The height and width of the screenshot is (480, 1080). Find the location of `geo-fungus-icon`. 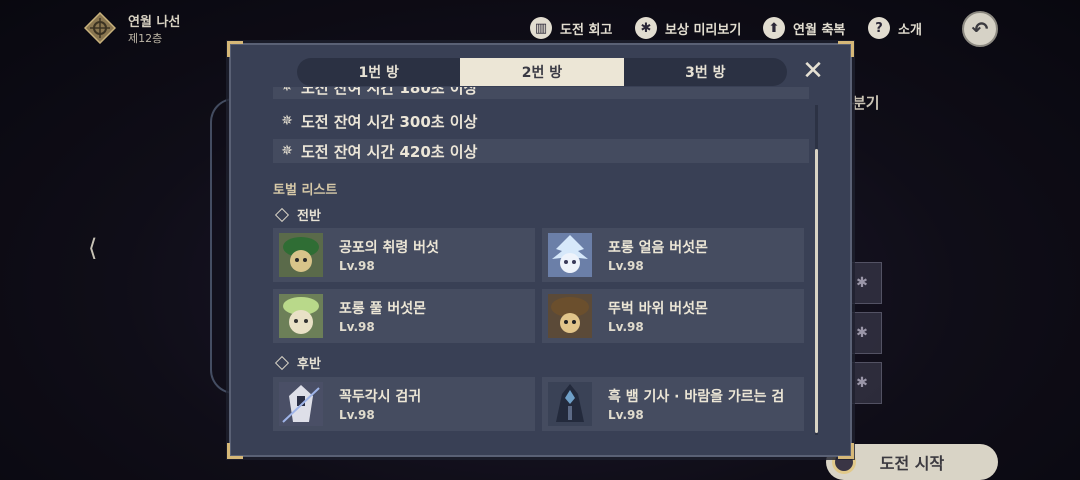

geo-fungus-icon is located at coordinates (570, 316).